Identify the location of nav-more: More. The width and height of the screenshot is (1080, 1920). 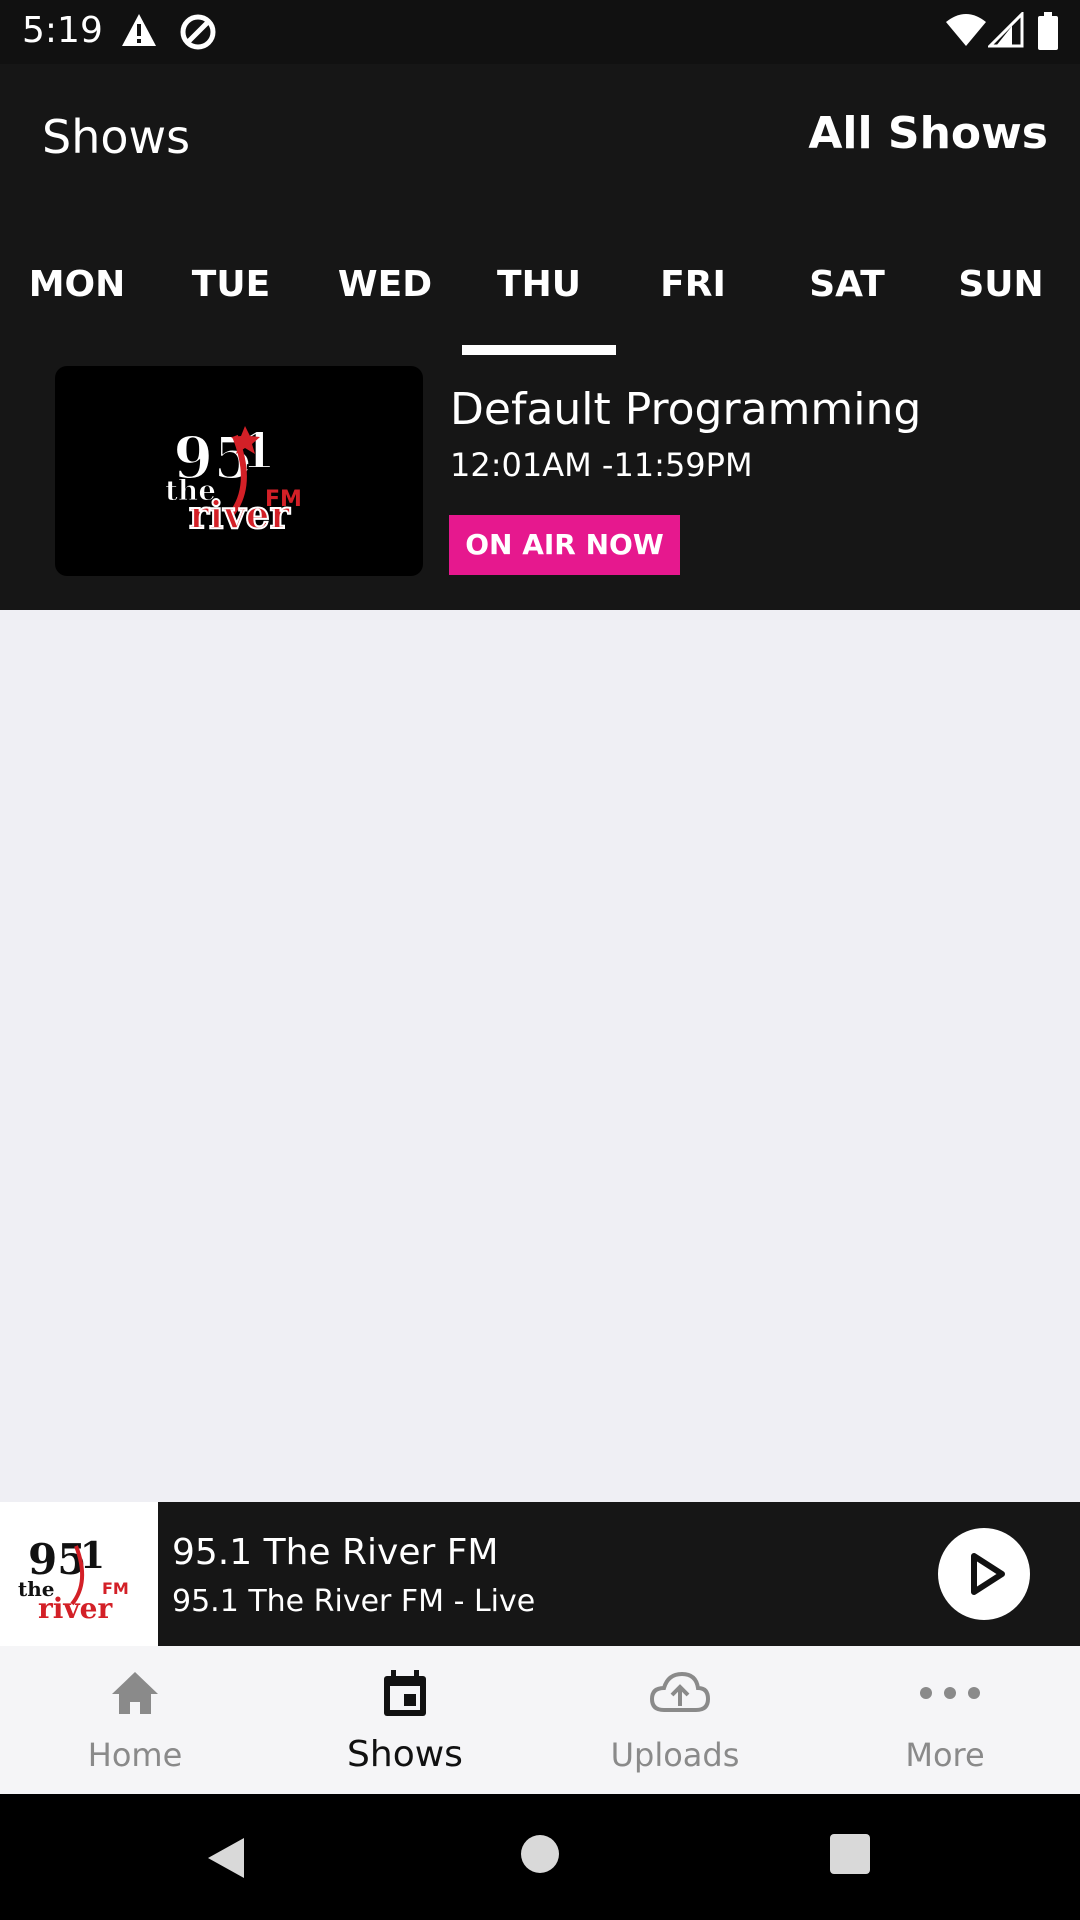
(945, 1720).